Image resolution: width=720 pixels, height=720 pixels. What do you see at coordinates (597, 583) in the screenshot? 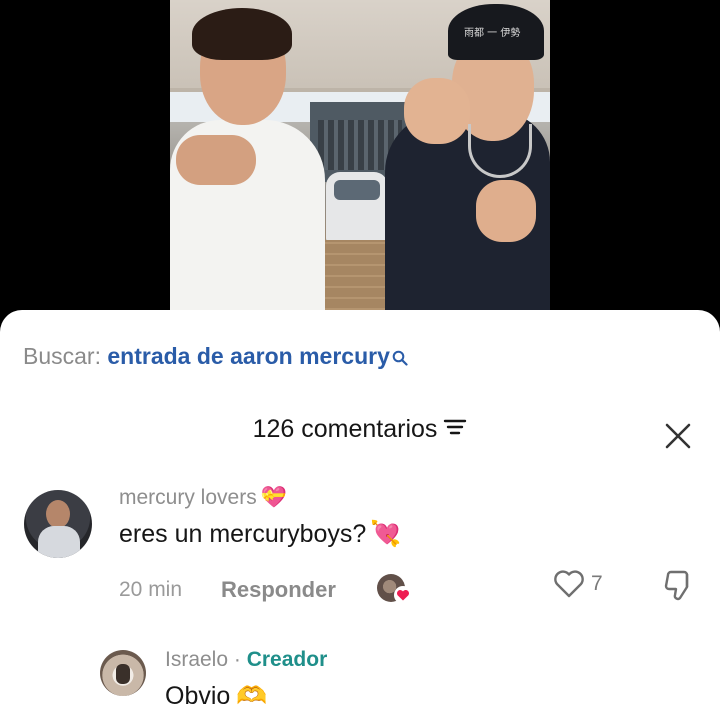
I see `like-count: 7` at bounding box center [597, 583].